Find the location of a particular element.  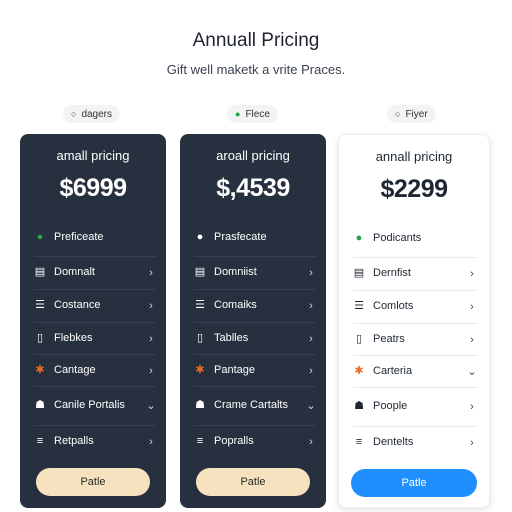

plan-highlight-label: Prasfecate is located at coordinates (240, 237).